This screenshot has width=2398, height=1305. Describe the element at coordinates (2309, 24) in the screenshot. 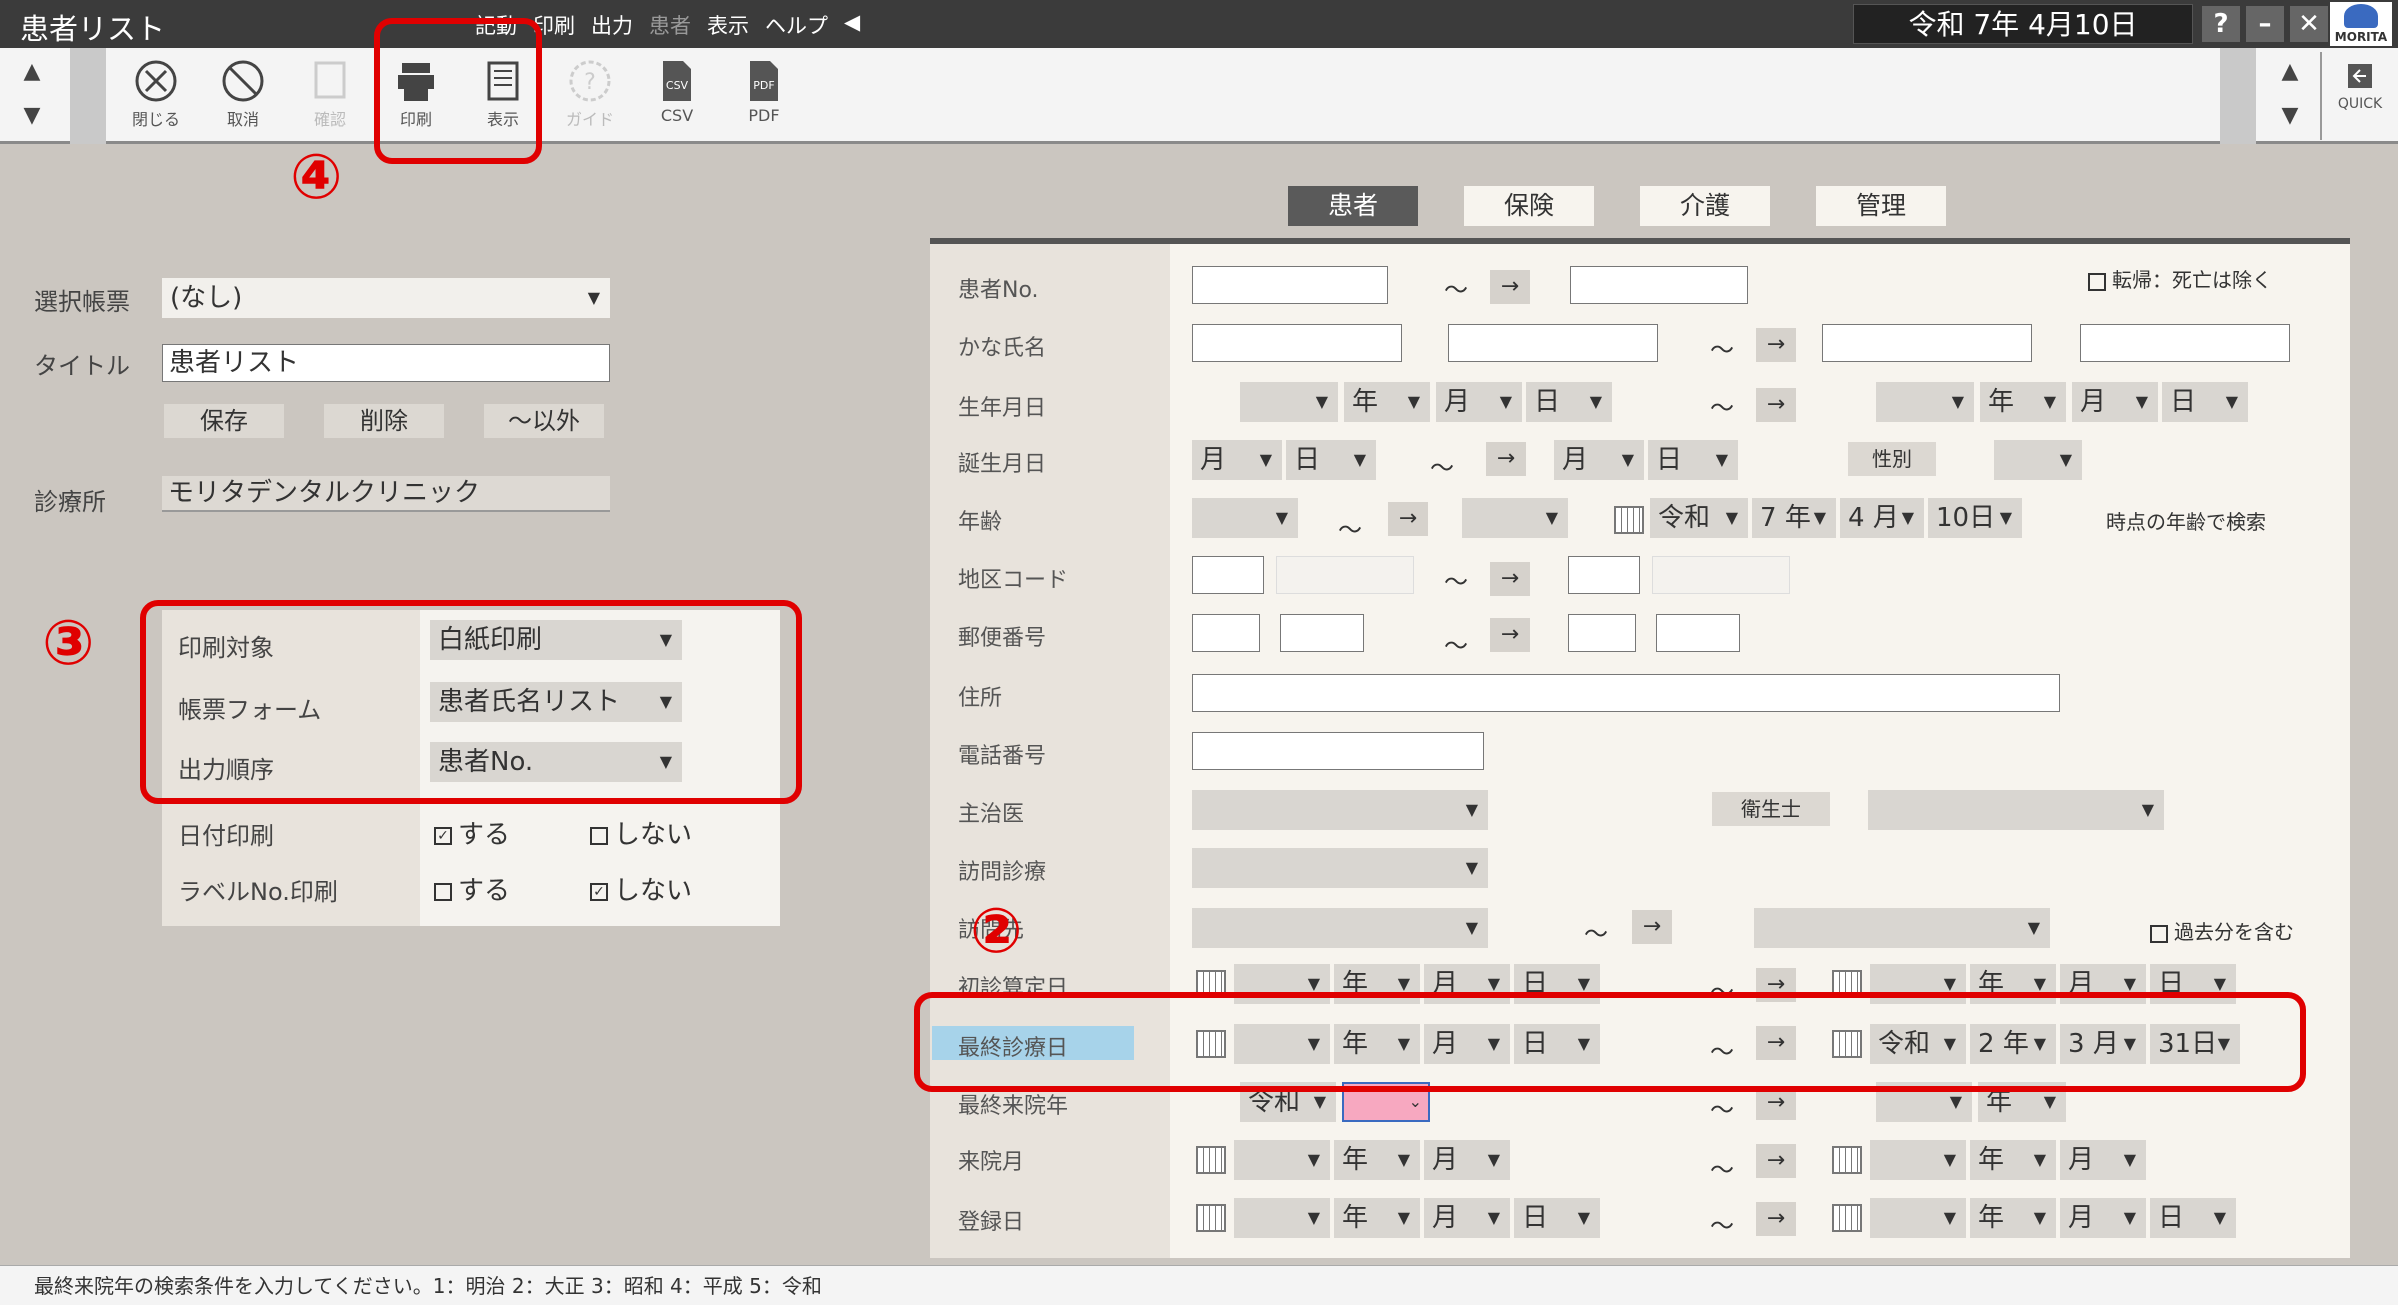

I see `close-window-button: ✕` at that location.